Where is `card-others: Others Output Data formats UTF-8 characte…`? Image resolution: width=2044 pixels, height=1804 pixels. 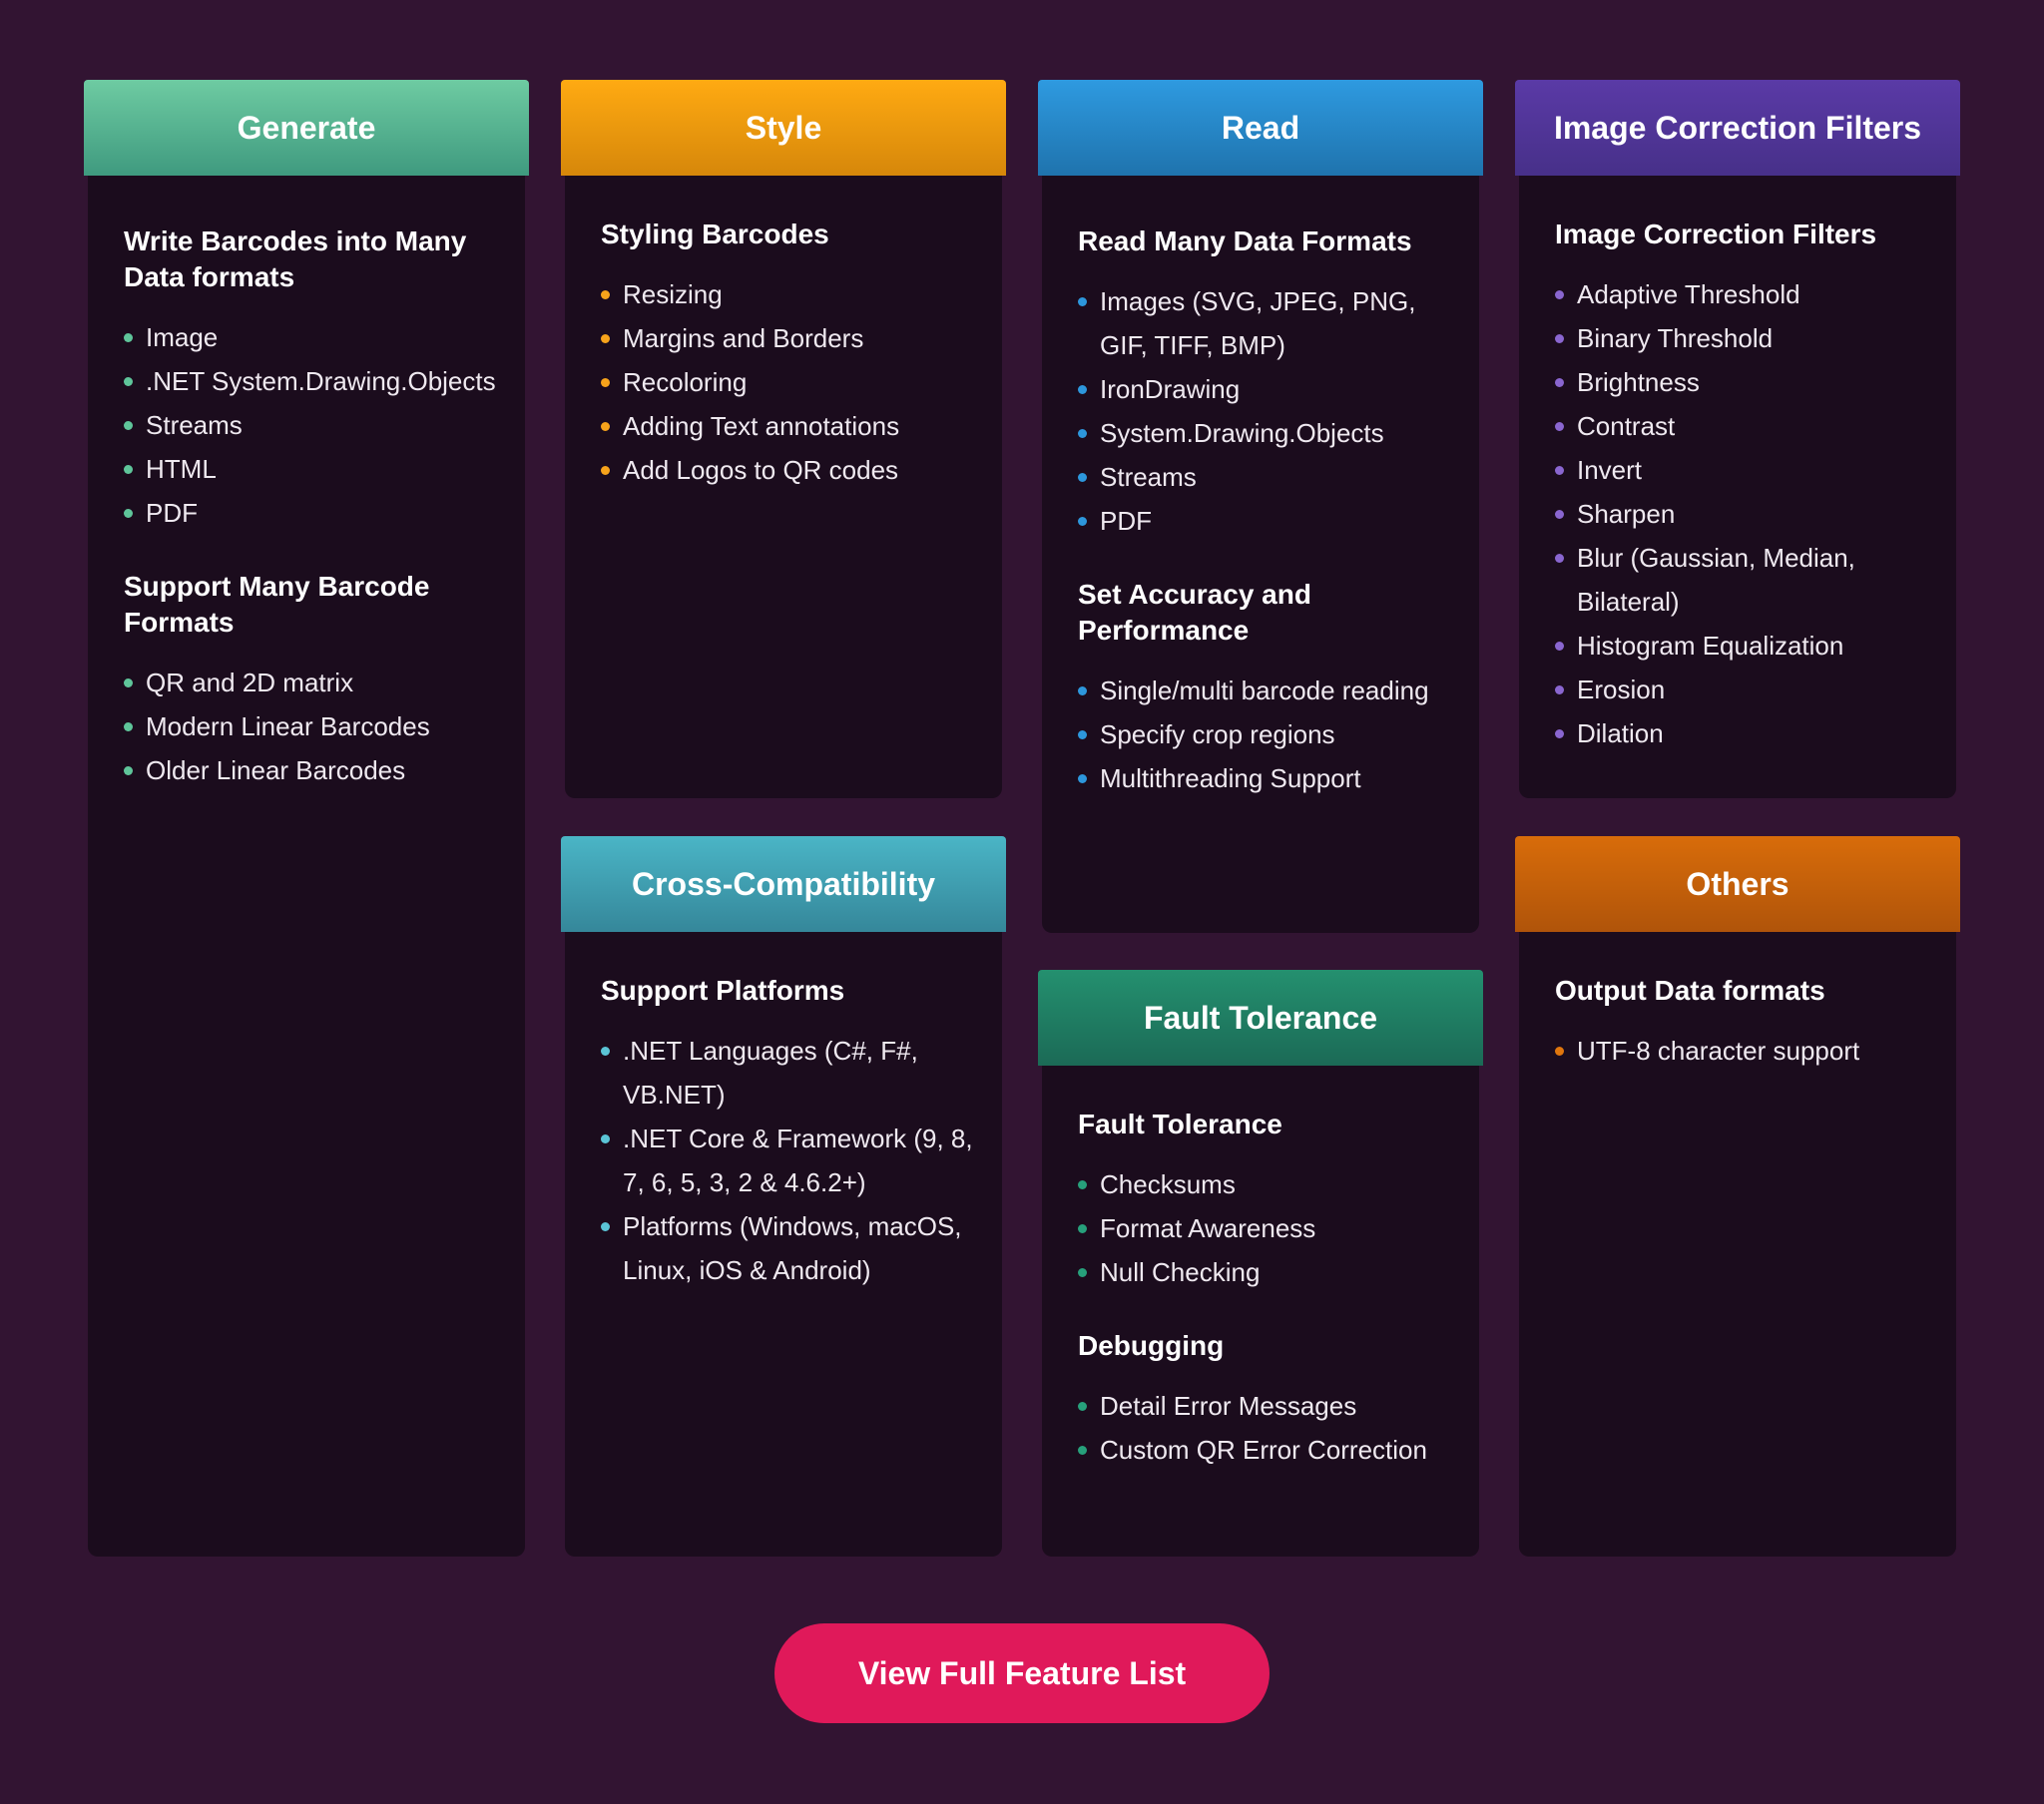 card-others: Others Output Data formats UTF-8 characte… is located at coordinates (1737, 1197).